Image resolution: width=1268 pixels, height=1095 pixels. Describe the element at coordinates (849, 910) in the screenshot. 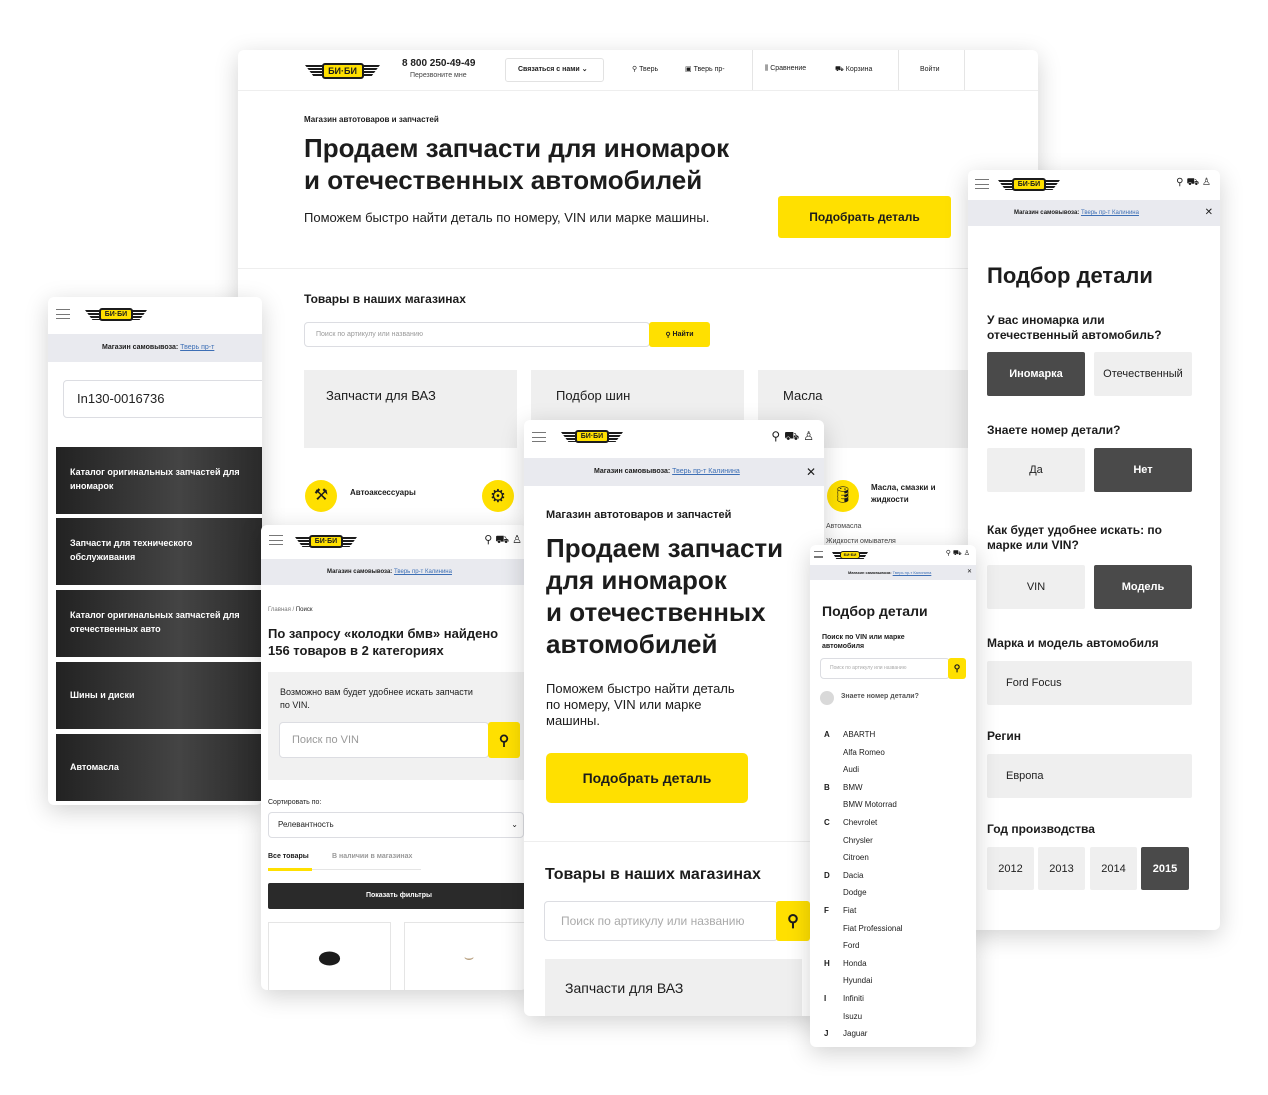

I see `brand-item: Fiat` at that location.